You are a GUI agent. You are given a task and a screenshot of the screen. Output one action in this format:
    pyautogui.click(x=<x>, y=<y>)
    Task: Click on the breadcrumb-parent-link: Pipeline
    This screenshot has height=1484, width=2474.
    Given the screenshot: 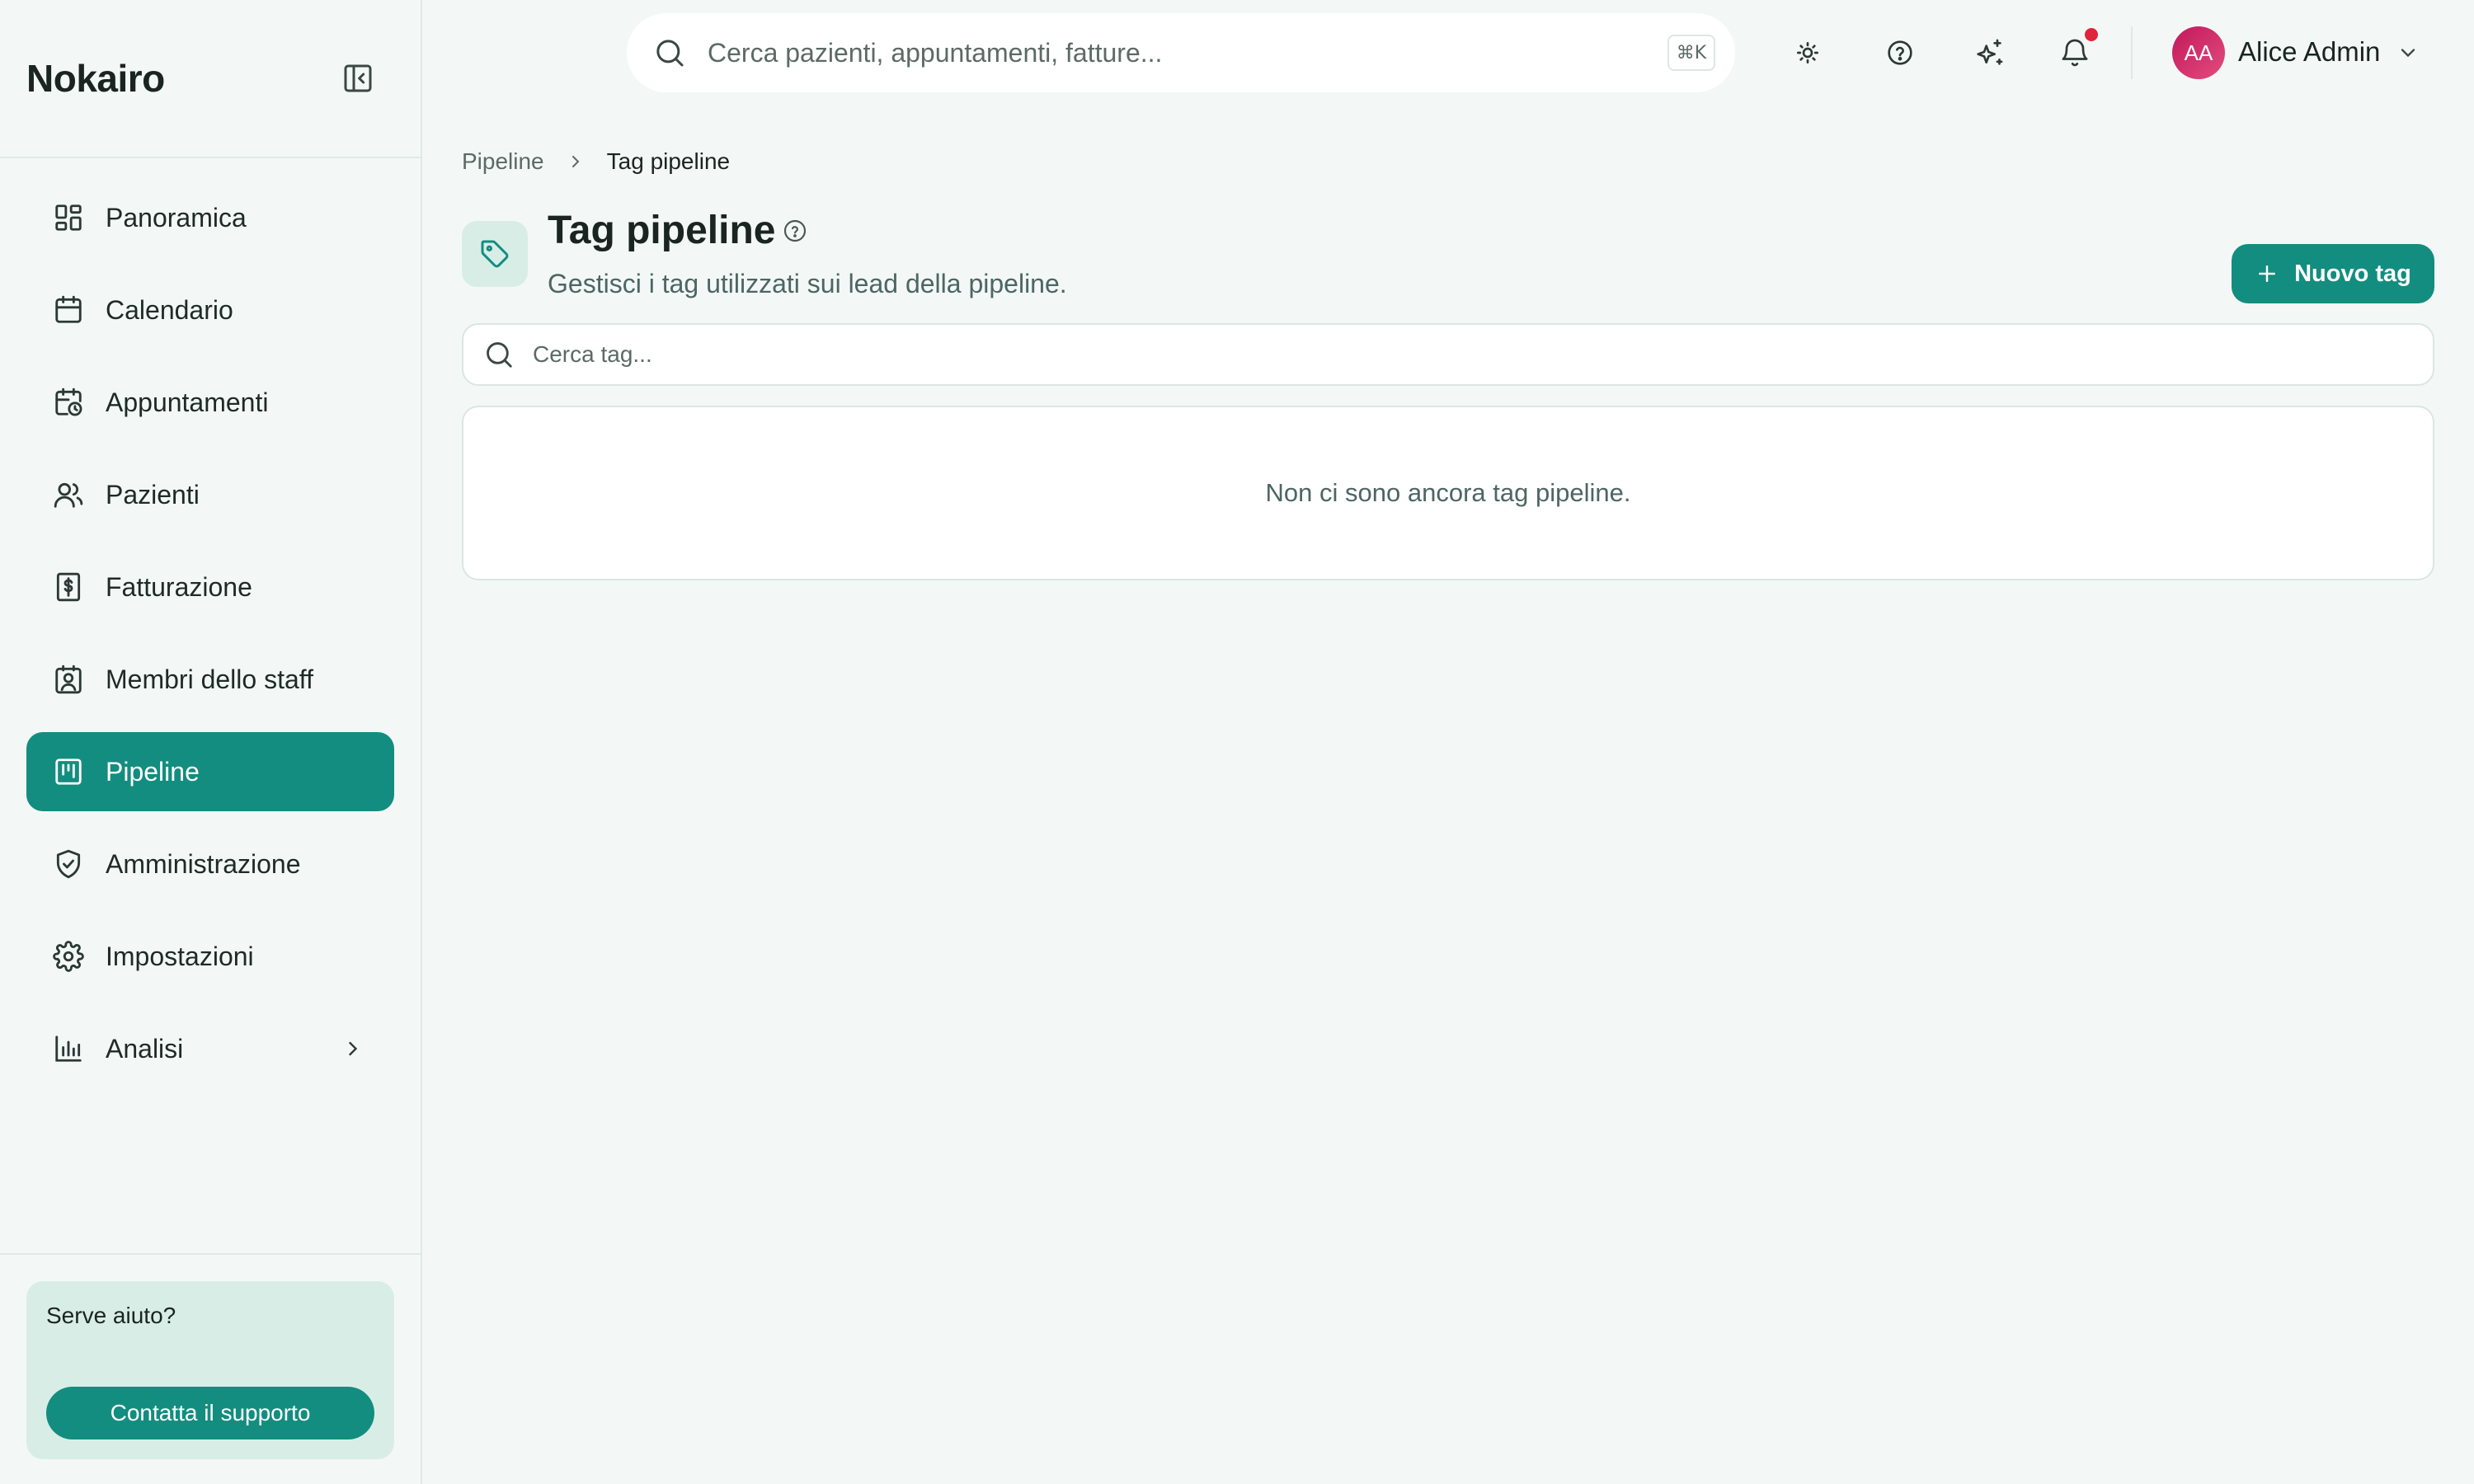 What is the action you would take?
    pyautogui.click(x=503, y=161)
    